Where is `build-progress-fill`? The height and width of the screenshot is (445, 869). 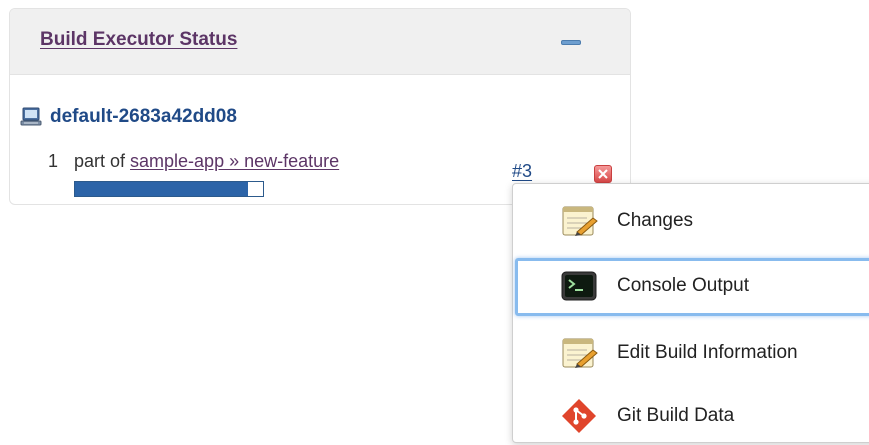
build-progress-fill is located at coordinates (161, 189).